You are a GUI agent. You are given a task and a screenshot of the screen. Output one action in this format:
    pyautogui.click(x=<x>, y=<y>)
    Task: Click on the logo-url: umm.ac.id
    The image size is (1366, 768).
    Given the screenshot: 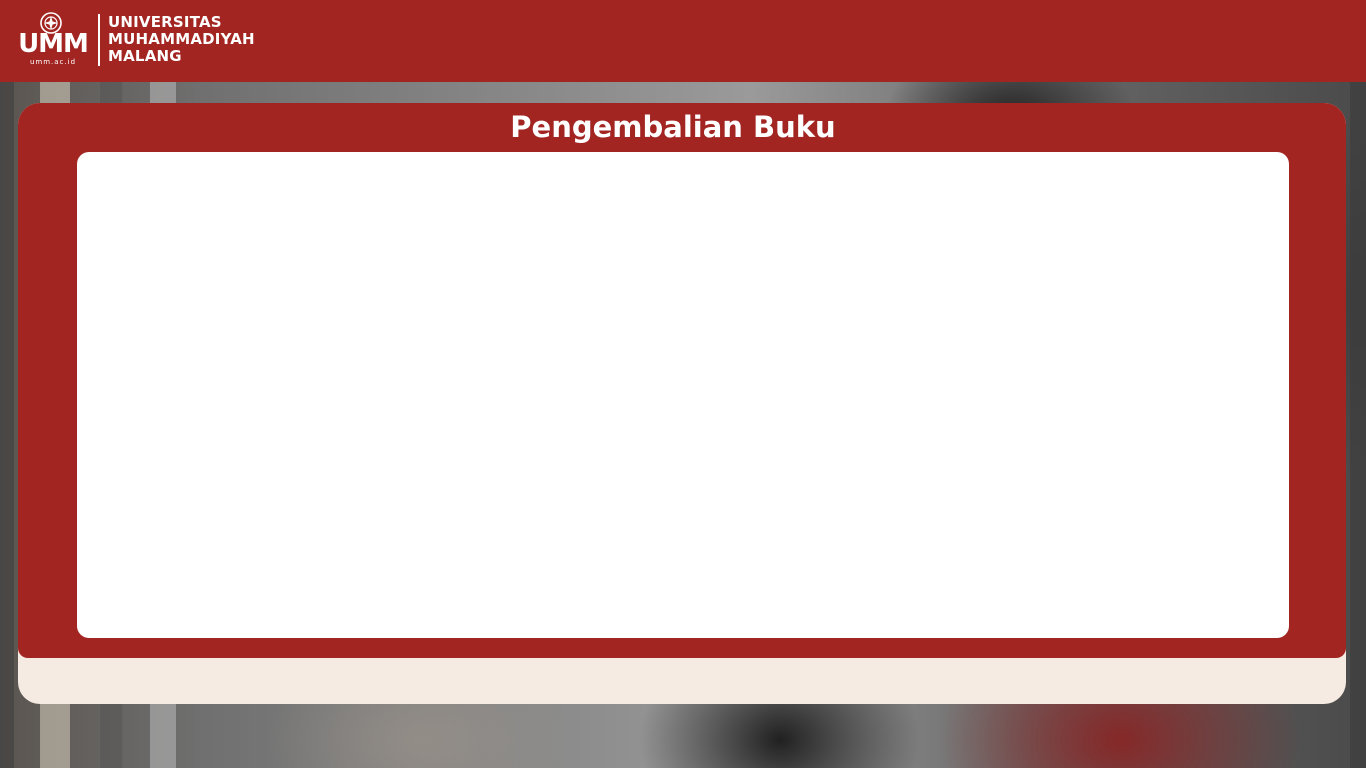 What is the action you would take?
    pyautogui.click(x=53, y=62)
    